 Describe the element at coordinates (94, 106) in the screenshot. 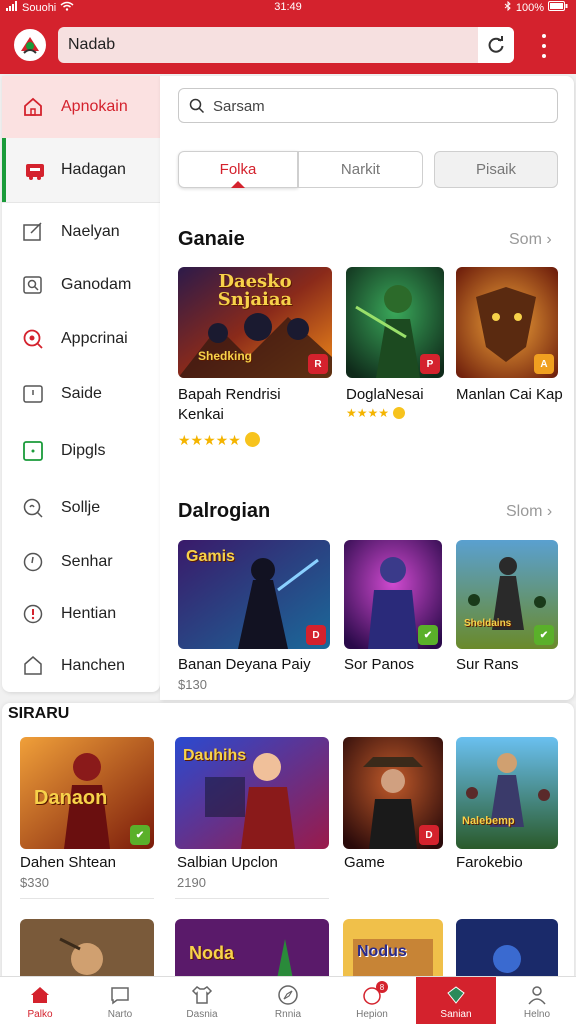

I see `sidebar-item-label: Apnokain` at that location.